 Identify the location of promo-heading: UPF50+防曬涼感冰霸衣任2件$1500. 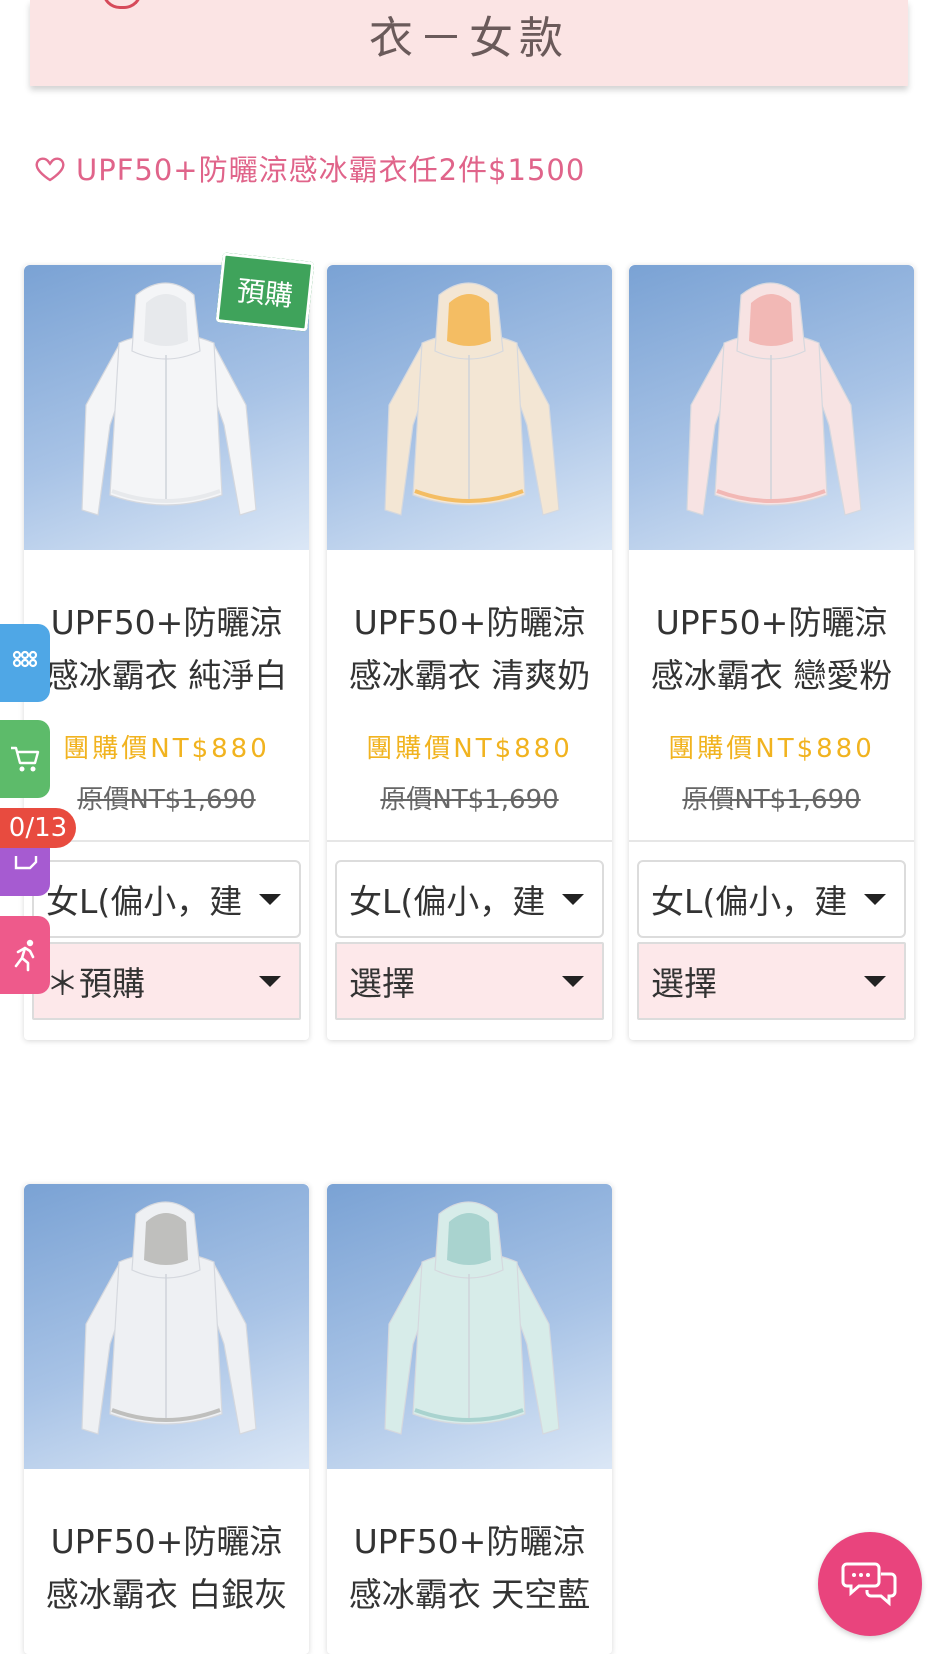
(309, 168).